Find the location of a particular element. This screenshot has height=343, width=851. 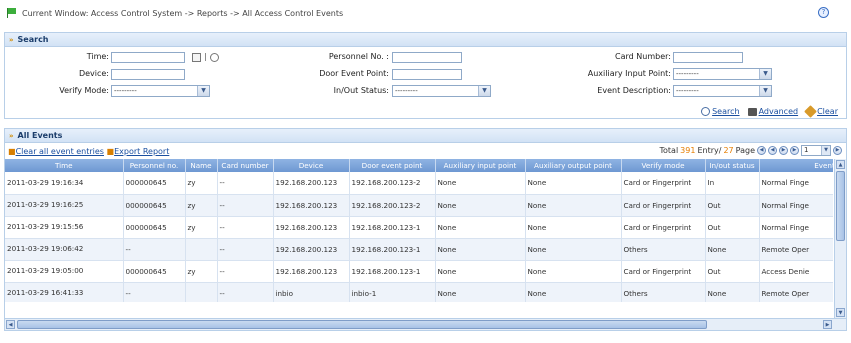

scroll-down-icon: ▼ is located at coordinates (840, 312).